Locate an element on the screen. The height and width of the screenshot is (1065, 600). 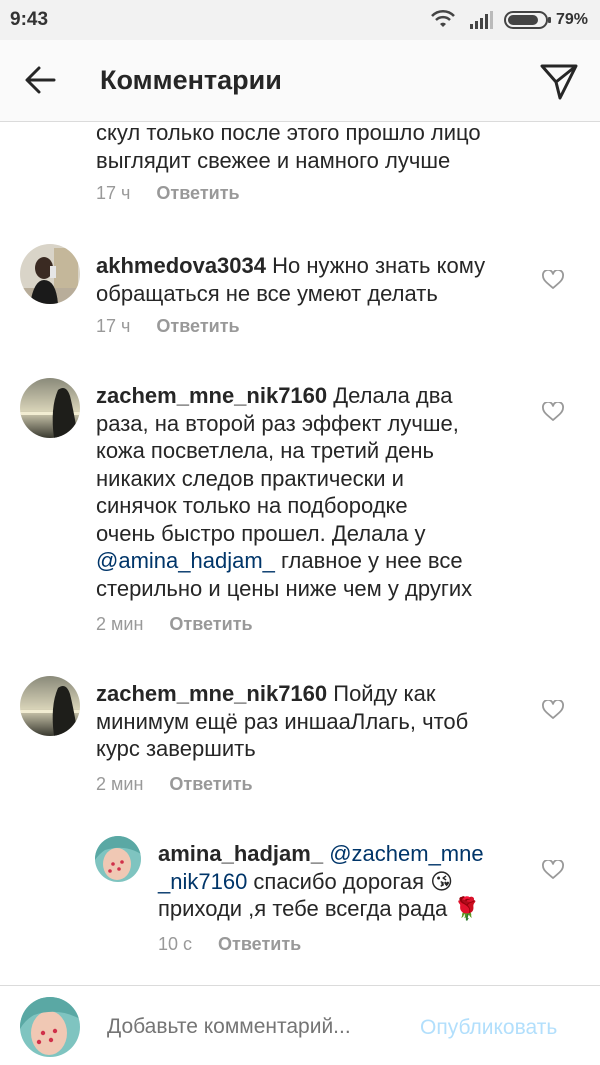
direct-send-icon is located at coordinates (559, 81).